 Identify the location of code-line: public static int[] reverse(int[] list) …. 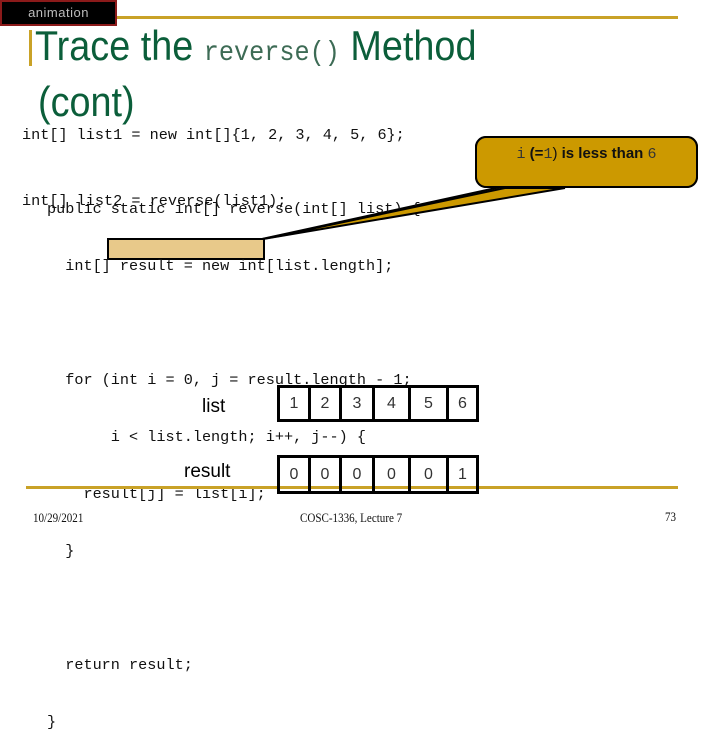
(234, 209).